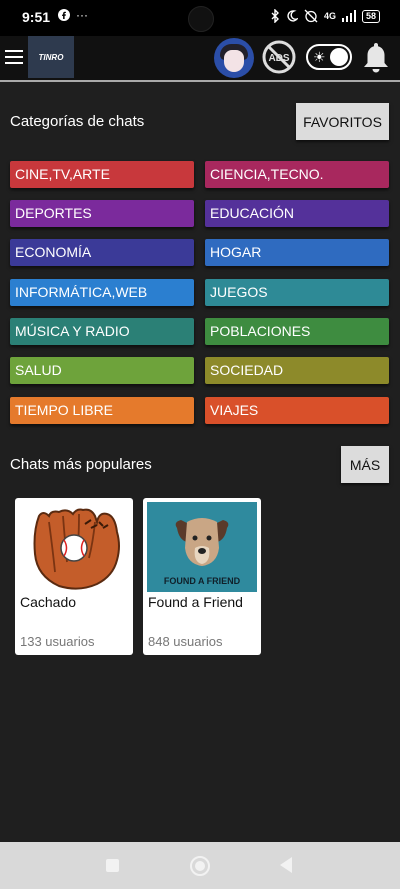 The image size is (400, 889). I want to click on category-economia: ECONOMÍA, so click(102, 252).